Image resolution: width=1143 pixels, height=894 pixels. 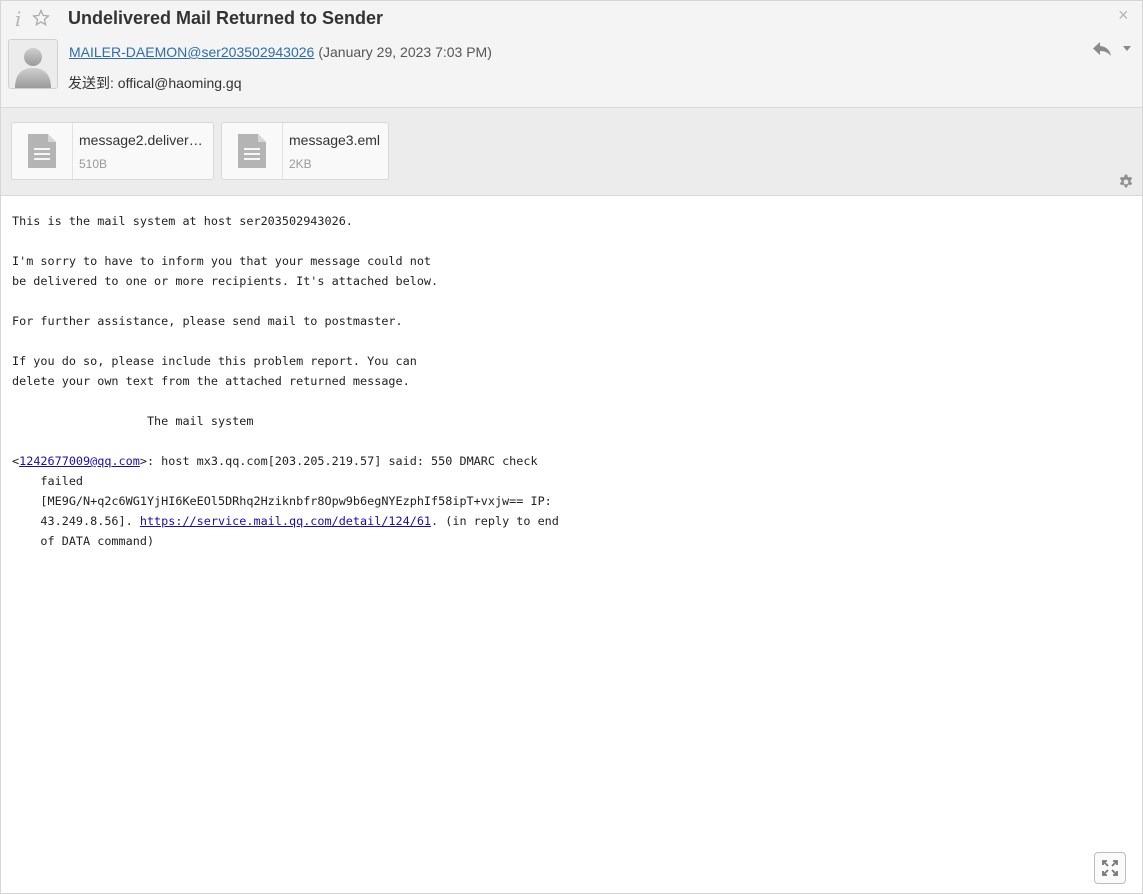 What do you see at coordinates (179, 83) in the screenshot?
I see `to-address: offical@haoming.gq` at bounding box center [179, 83].